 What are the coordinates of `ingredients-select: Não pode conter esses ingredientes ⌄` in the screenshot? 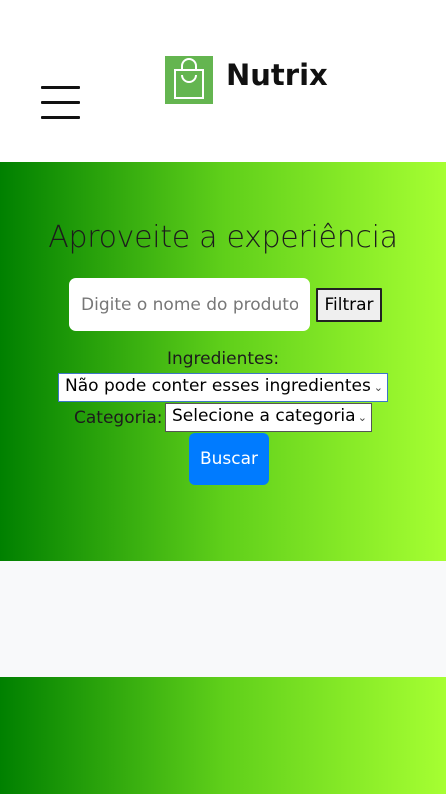 It's located at (223, 387).